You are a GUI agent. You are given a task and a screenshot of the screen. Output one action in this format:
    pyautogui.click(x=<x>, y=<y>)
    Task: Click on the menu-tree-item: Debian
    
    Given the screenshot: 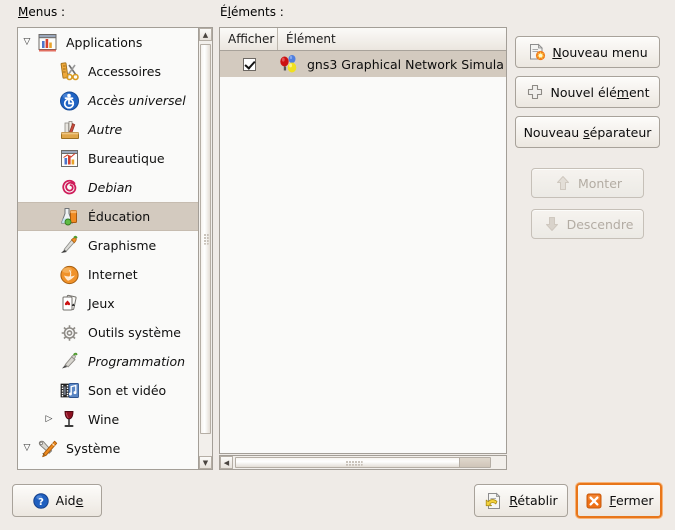 What is the action you would take?
    pyautogui.click(x=115, y=187)
    